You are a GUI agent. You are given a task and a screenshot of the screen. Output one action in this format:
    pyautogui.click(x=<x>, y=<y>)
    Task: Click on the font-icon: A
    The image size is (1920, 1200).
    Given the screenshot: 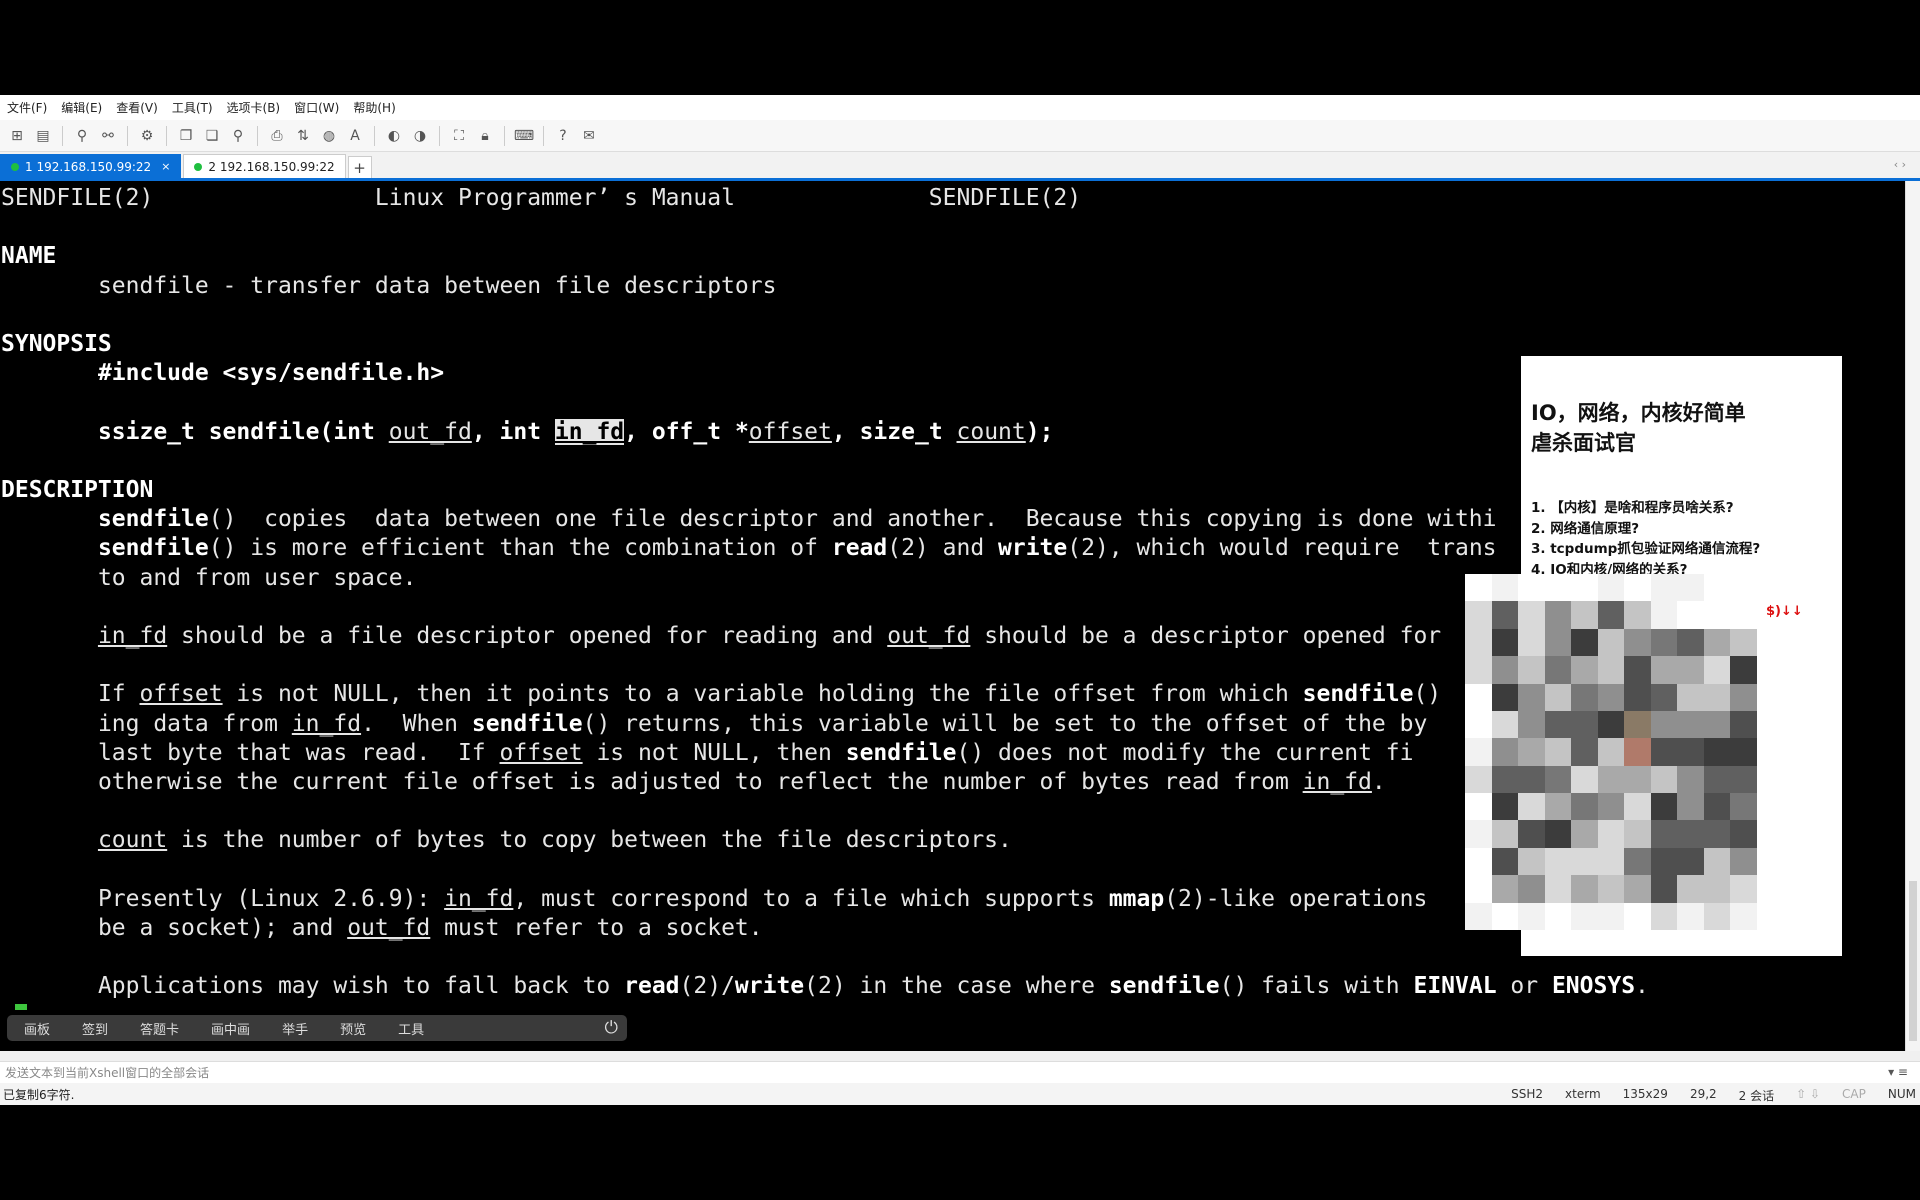 What is the action you would take?
    pyautogui.click(x=355, y=136)
    